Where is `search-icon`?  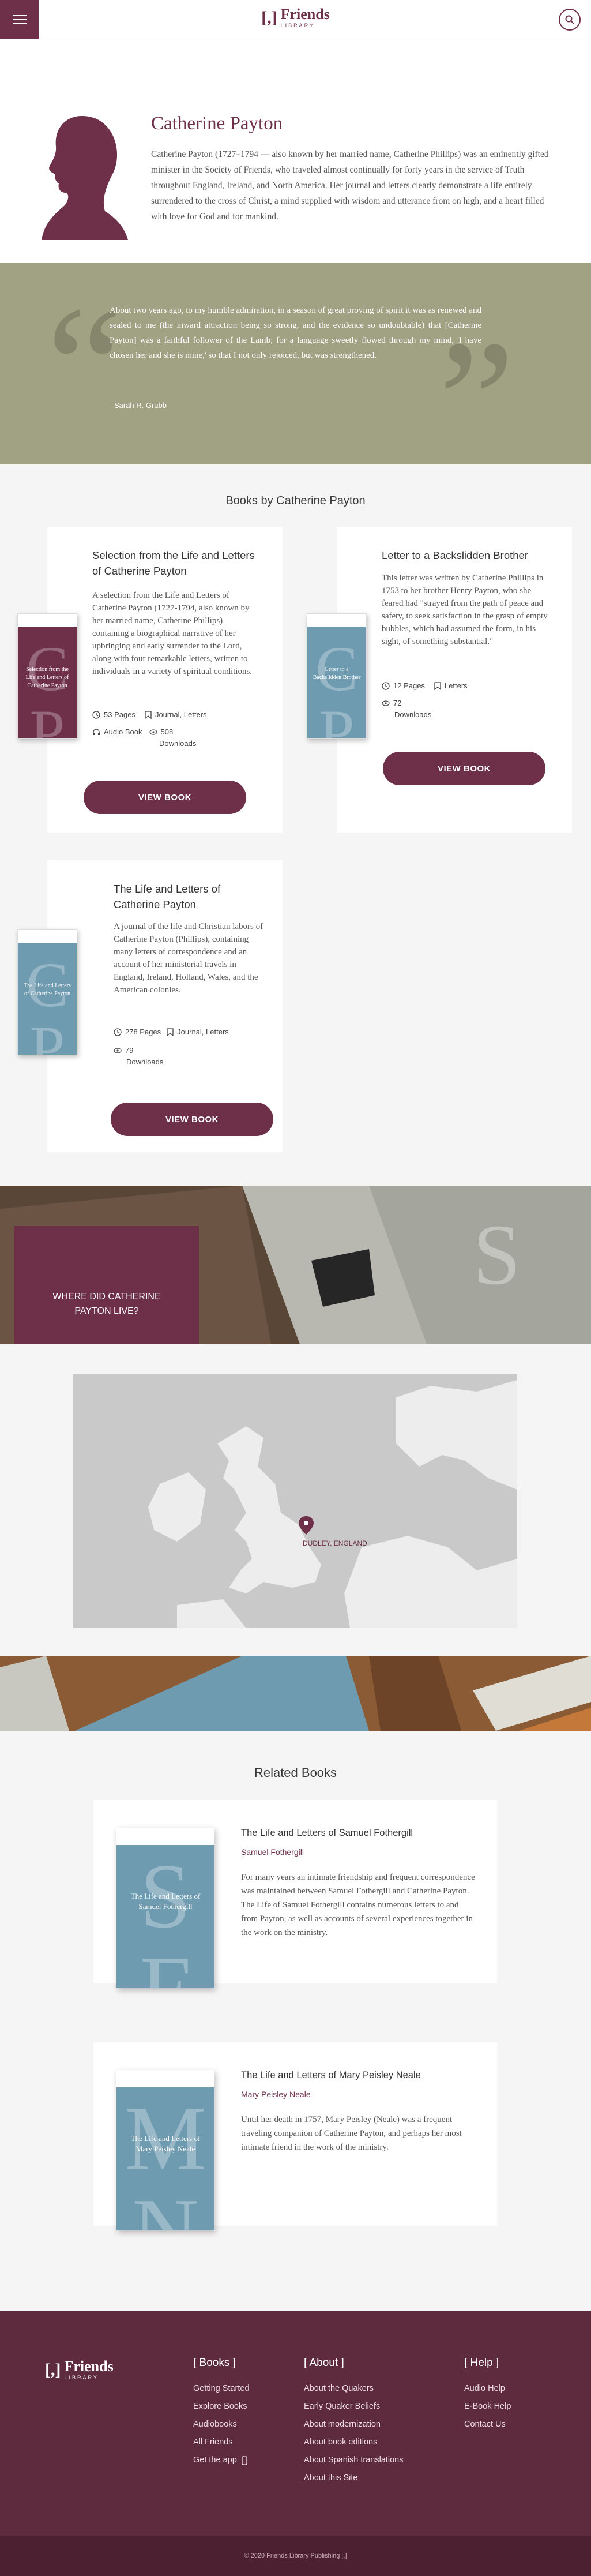 search-icon is located at coordinates (569, 19).